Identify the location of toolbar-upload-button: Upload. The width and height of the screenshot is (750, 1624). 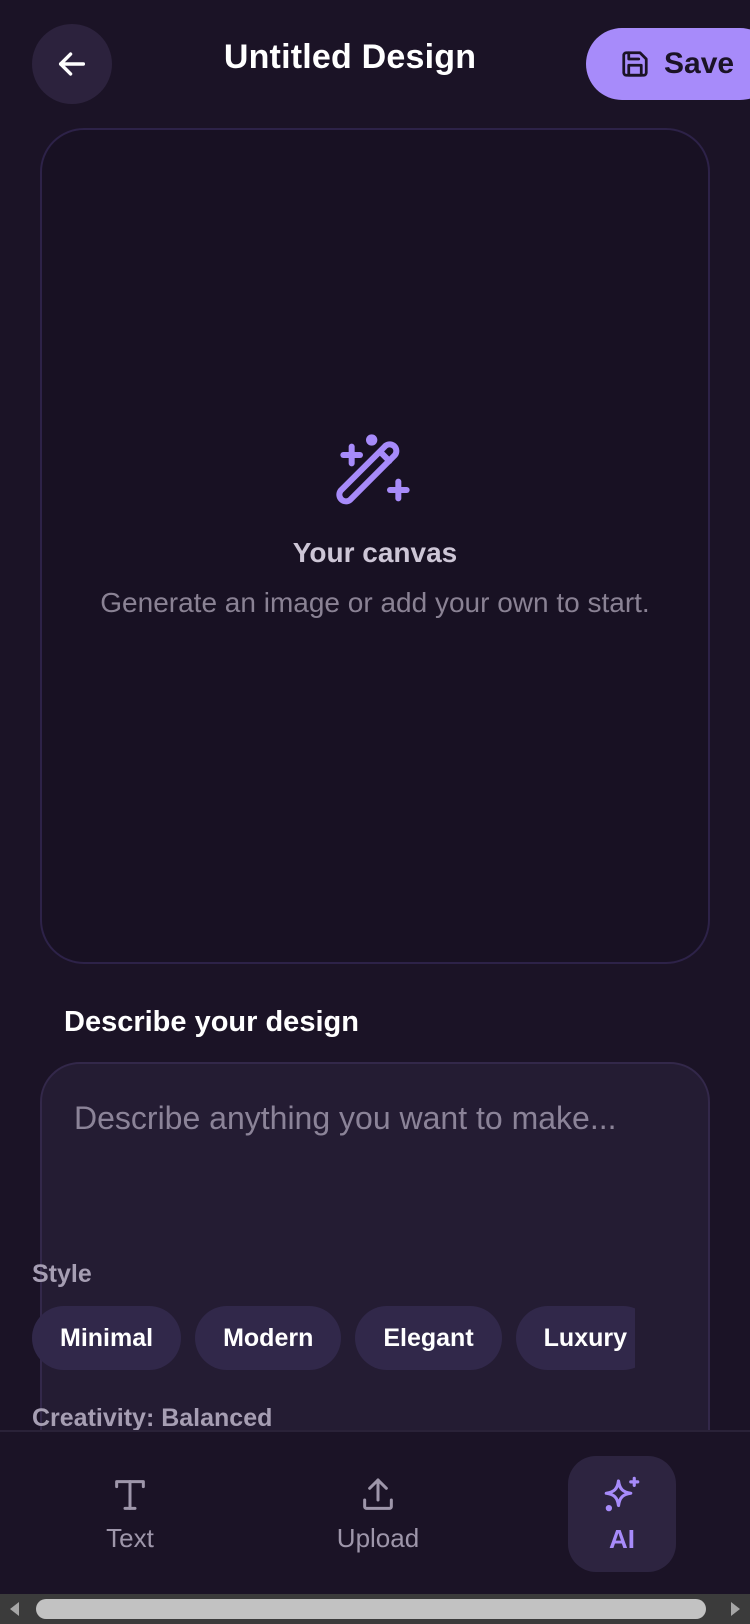
(378, 1514).